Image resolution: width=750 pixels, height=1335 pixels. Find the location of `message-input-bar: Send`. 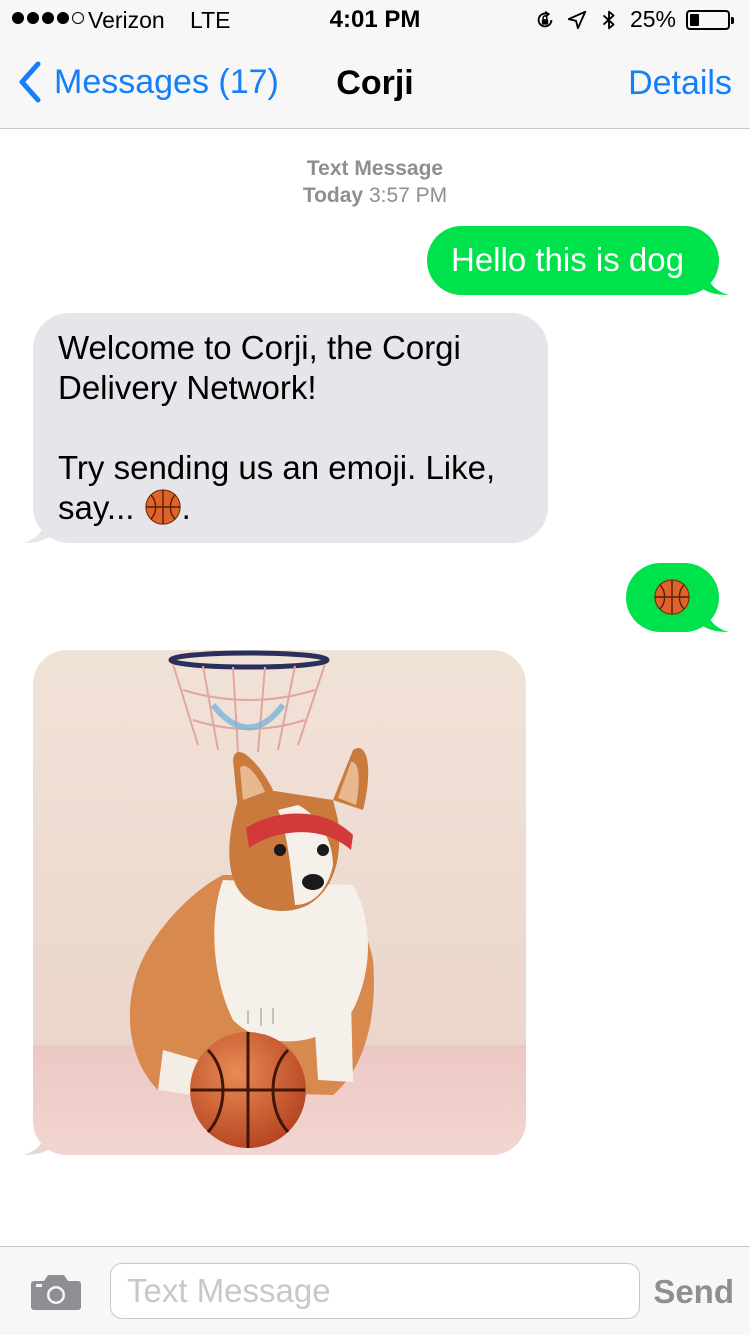

message-input-bar: Send is located at coordinates (375, 1290).